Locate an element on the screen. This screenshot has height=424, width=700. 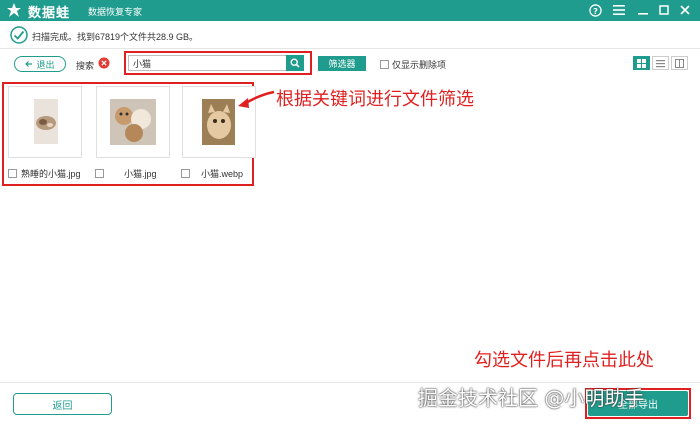
help-icon: ? is located at coordinates (595, 10).